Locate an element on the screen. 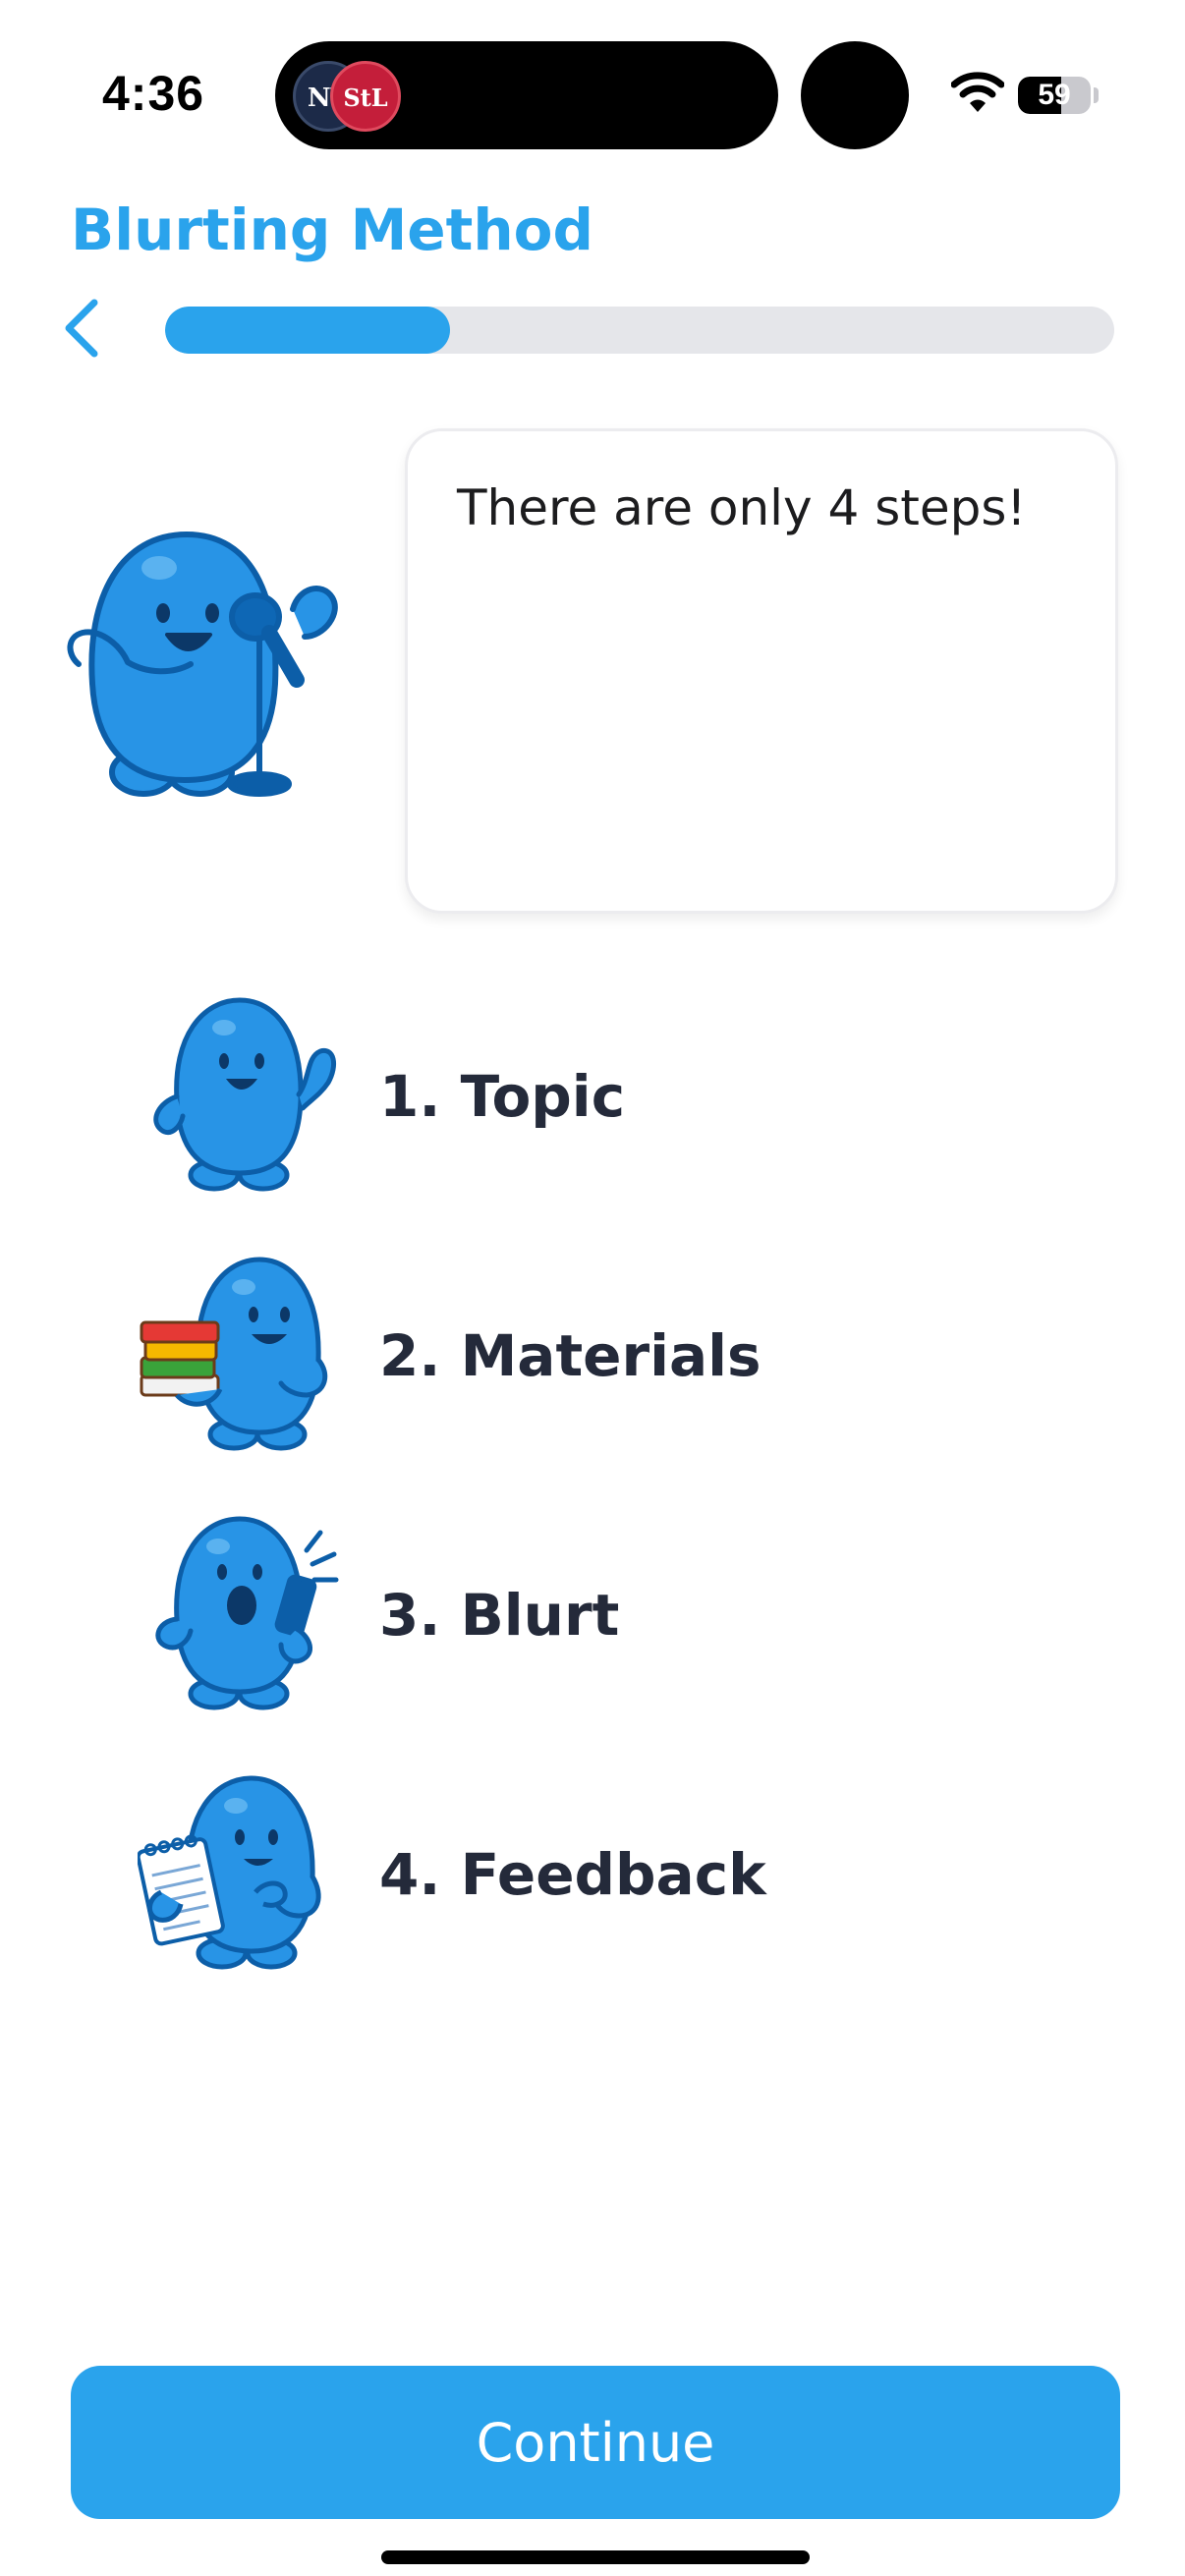 The width and height of the screenshot is (1185, 2576). speech-bubble: There are only 4 steps! is located at coordinates (761, 671).